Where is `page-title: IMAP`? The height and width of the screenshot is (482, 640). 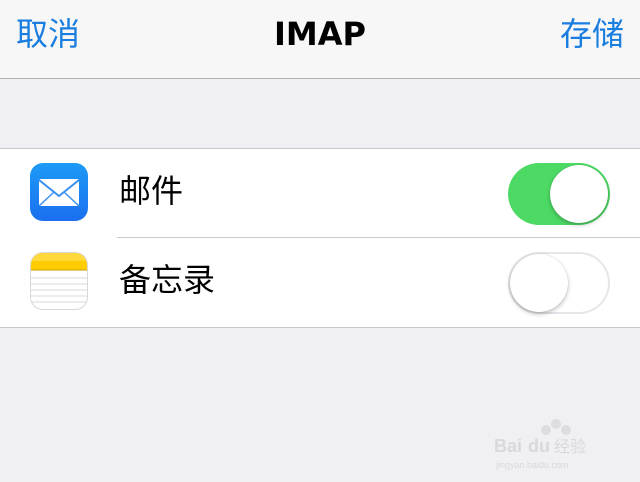 page-title: IMAP is located at coordinates (320, 34).